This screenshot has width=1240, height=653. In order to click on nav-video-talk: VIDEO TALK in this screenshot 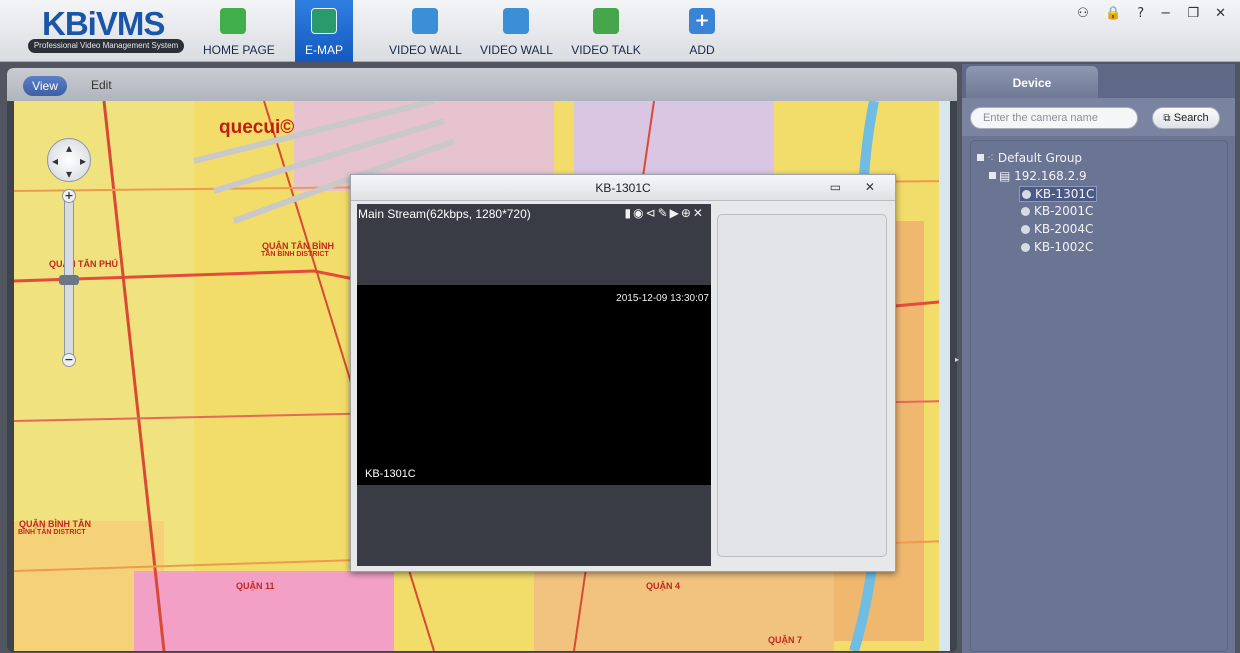, I will do `click(606, 31)`.